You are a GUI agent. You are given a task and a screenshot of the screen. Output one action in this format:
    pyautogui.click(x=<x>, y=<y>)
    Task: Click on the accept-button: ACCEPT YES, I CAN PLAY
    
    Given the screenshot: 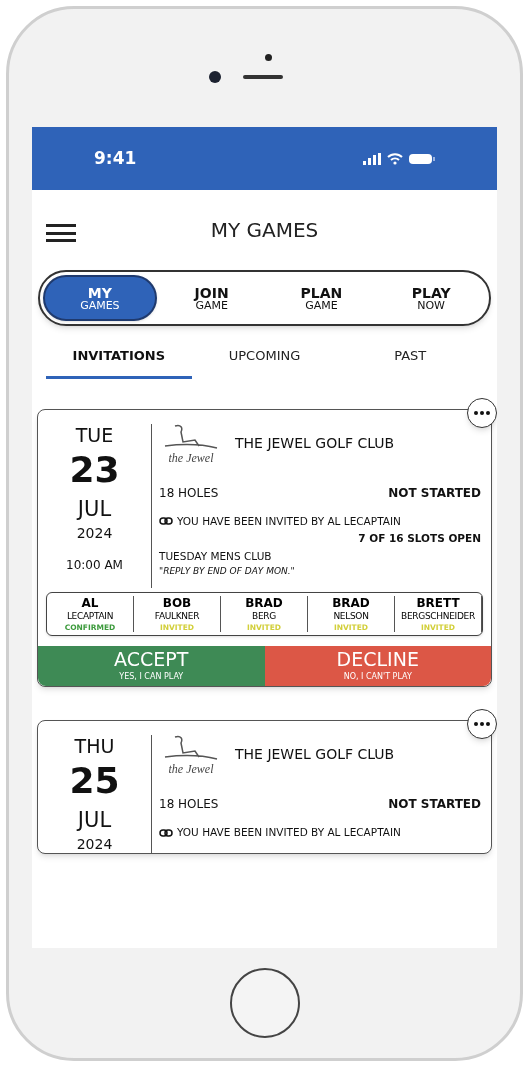 What is the action you would take?
    pyautogui.click(x=151, y=665)
    